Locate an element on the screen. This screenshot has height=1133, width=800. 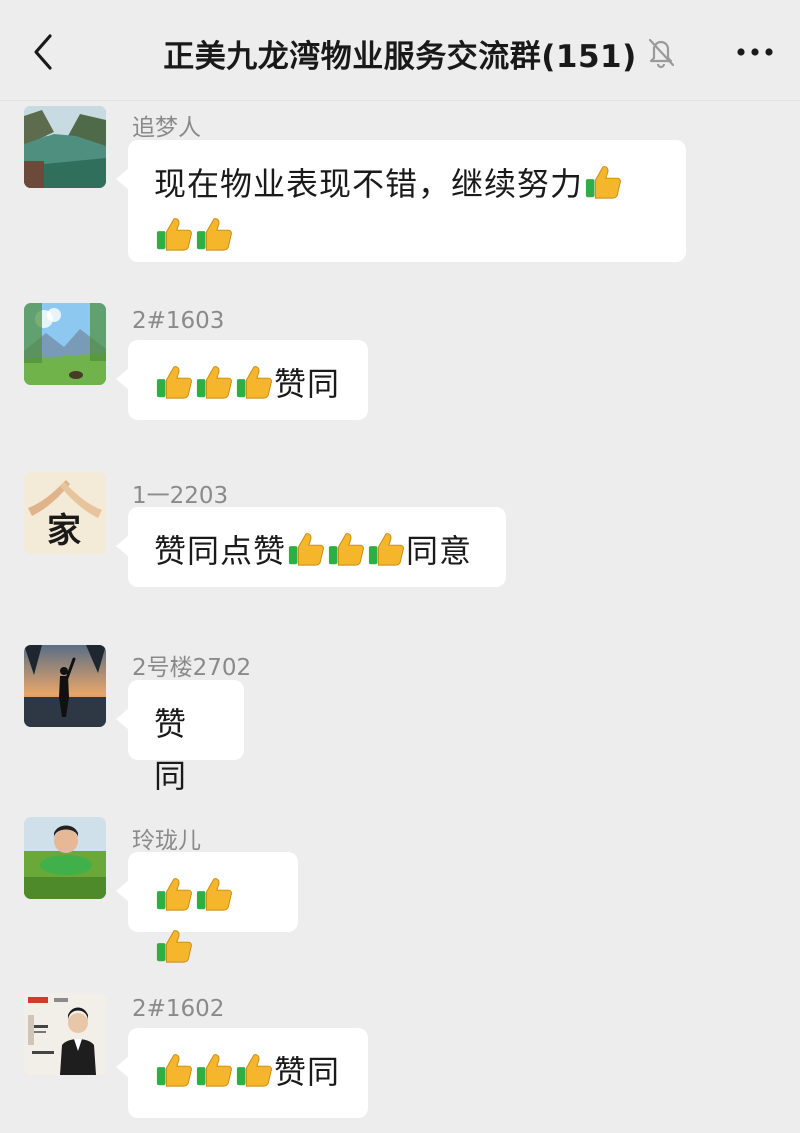
title-wrap: 正美九龙湾物业服务交流群(151) is located at coordinates (400, 53).